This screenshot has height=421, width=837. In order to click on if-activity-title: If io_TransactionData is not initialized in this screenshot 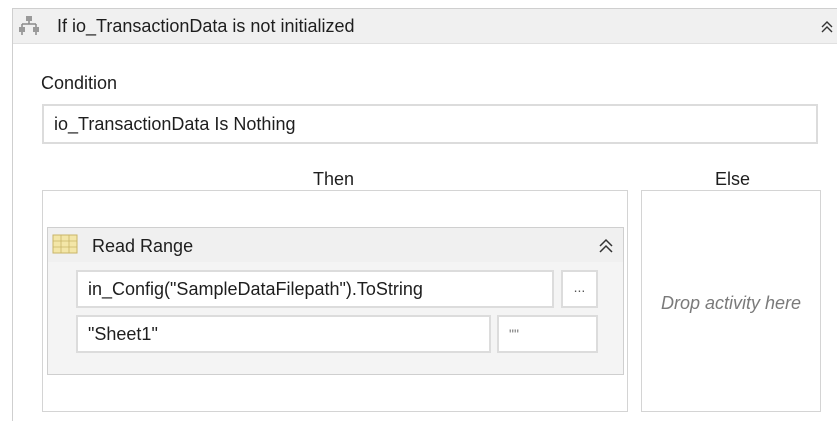, I will do `click(205, 26)`.